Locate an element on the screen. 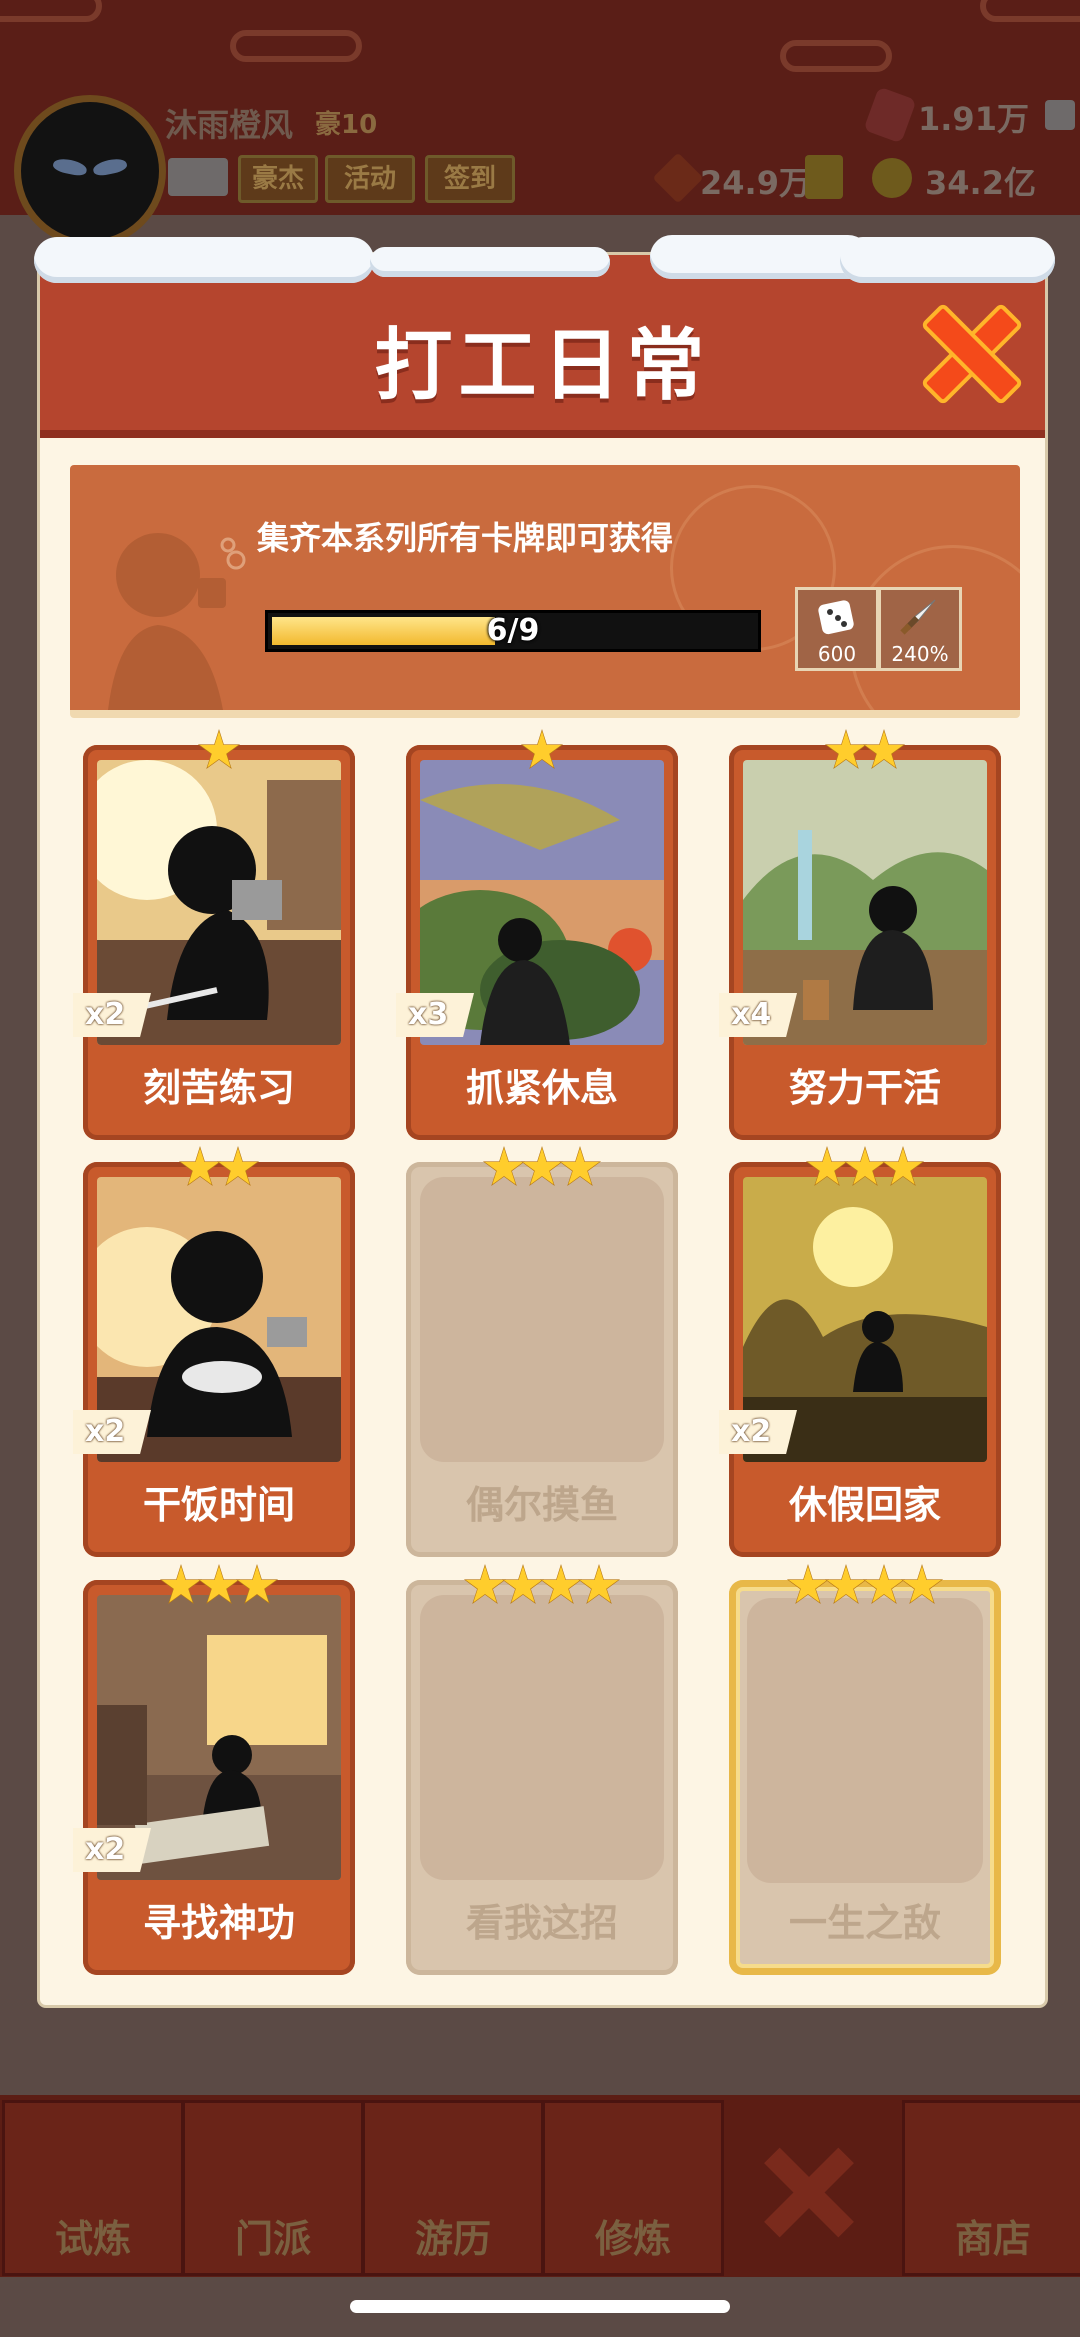 The height and width of the screenshot is (2337, 1080). card-name: 刻苦练习 is located at coordinates (218, 1088).